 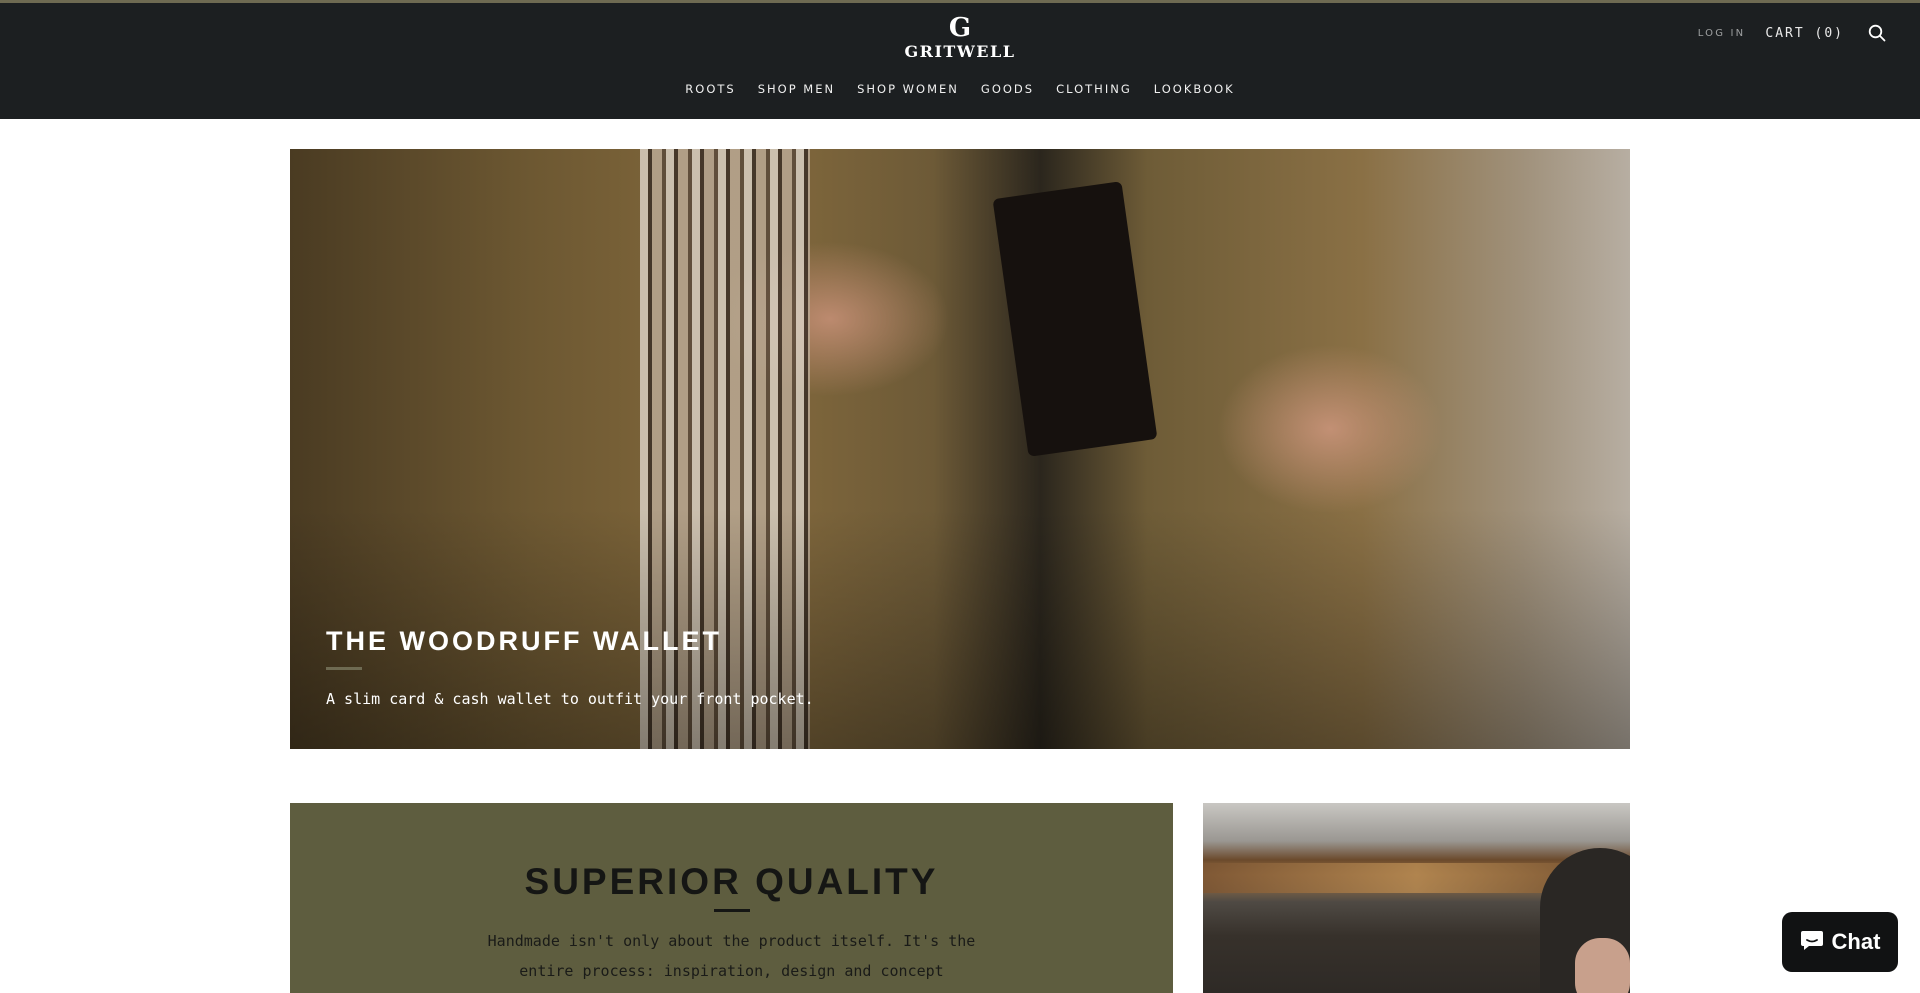 I want to click on nav-item-clothing: CLOTHING, so click(x=1094, y=89).